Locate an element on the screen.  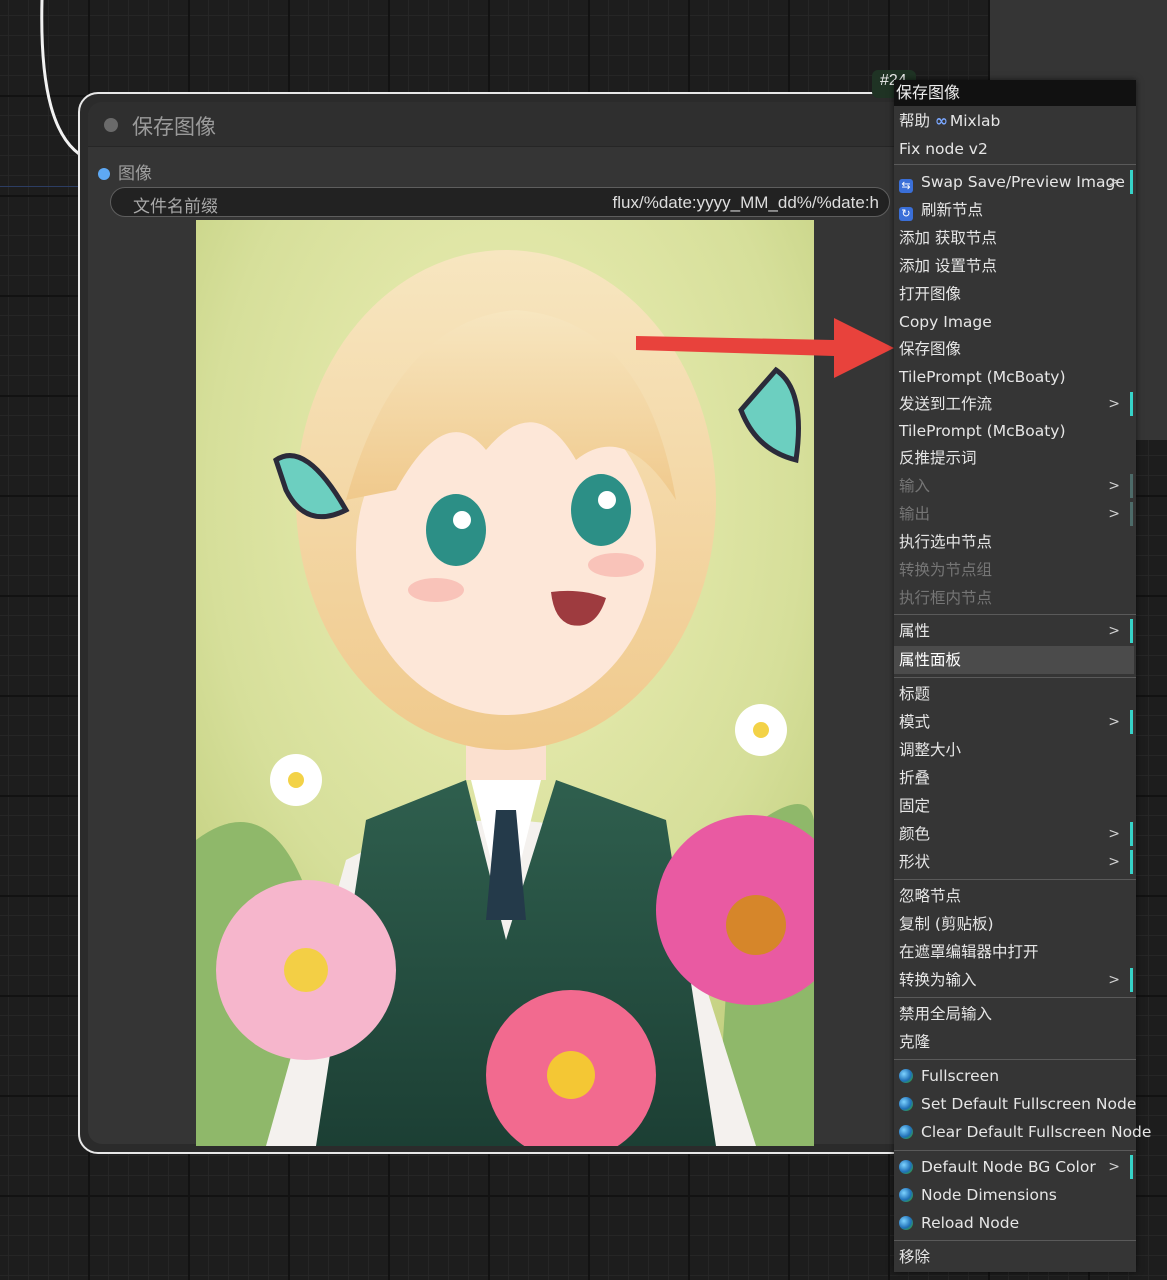
menu-item-mode: 模式 > is located at coordinates (1014, 722).